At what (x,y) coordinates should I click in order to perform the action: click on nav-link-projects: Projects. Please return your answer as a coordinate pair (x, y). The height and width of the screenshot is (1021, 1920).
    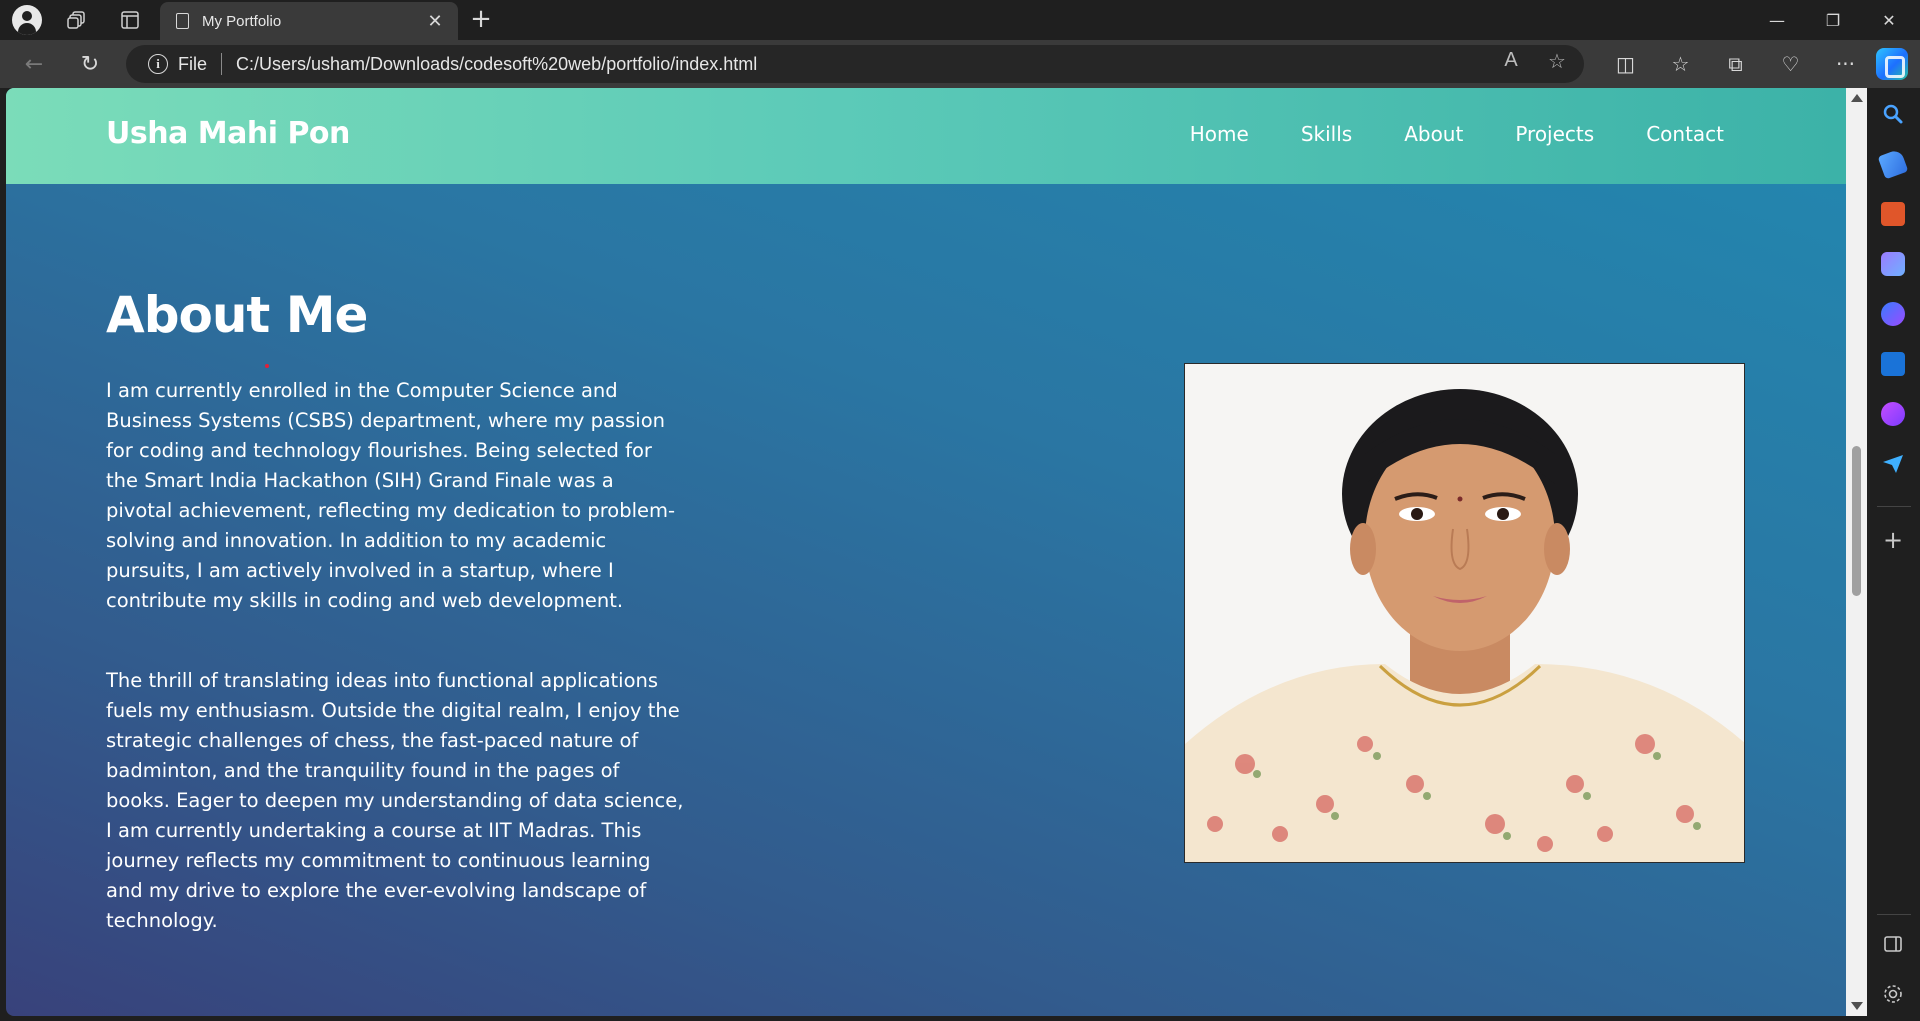
    Looking at the image, I should click on (1554, 134).